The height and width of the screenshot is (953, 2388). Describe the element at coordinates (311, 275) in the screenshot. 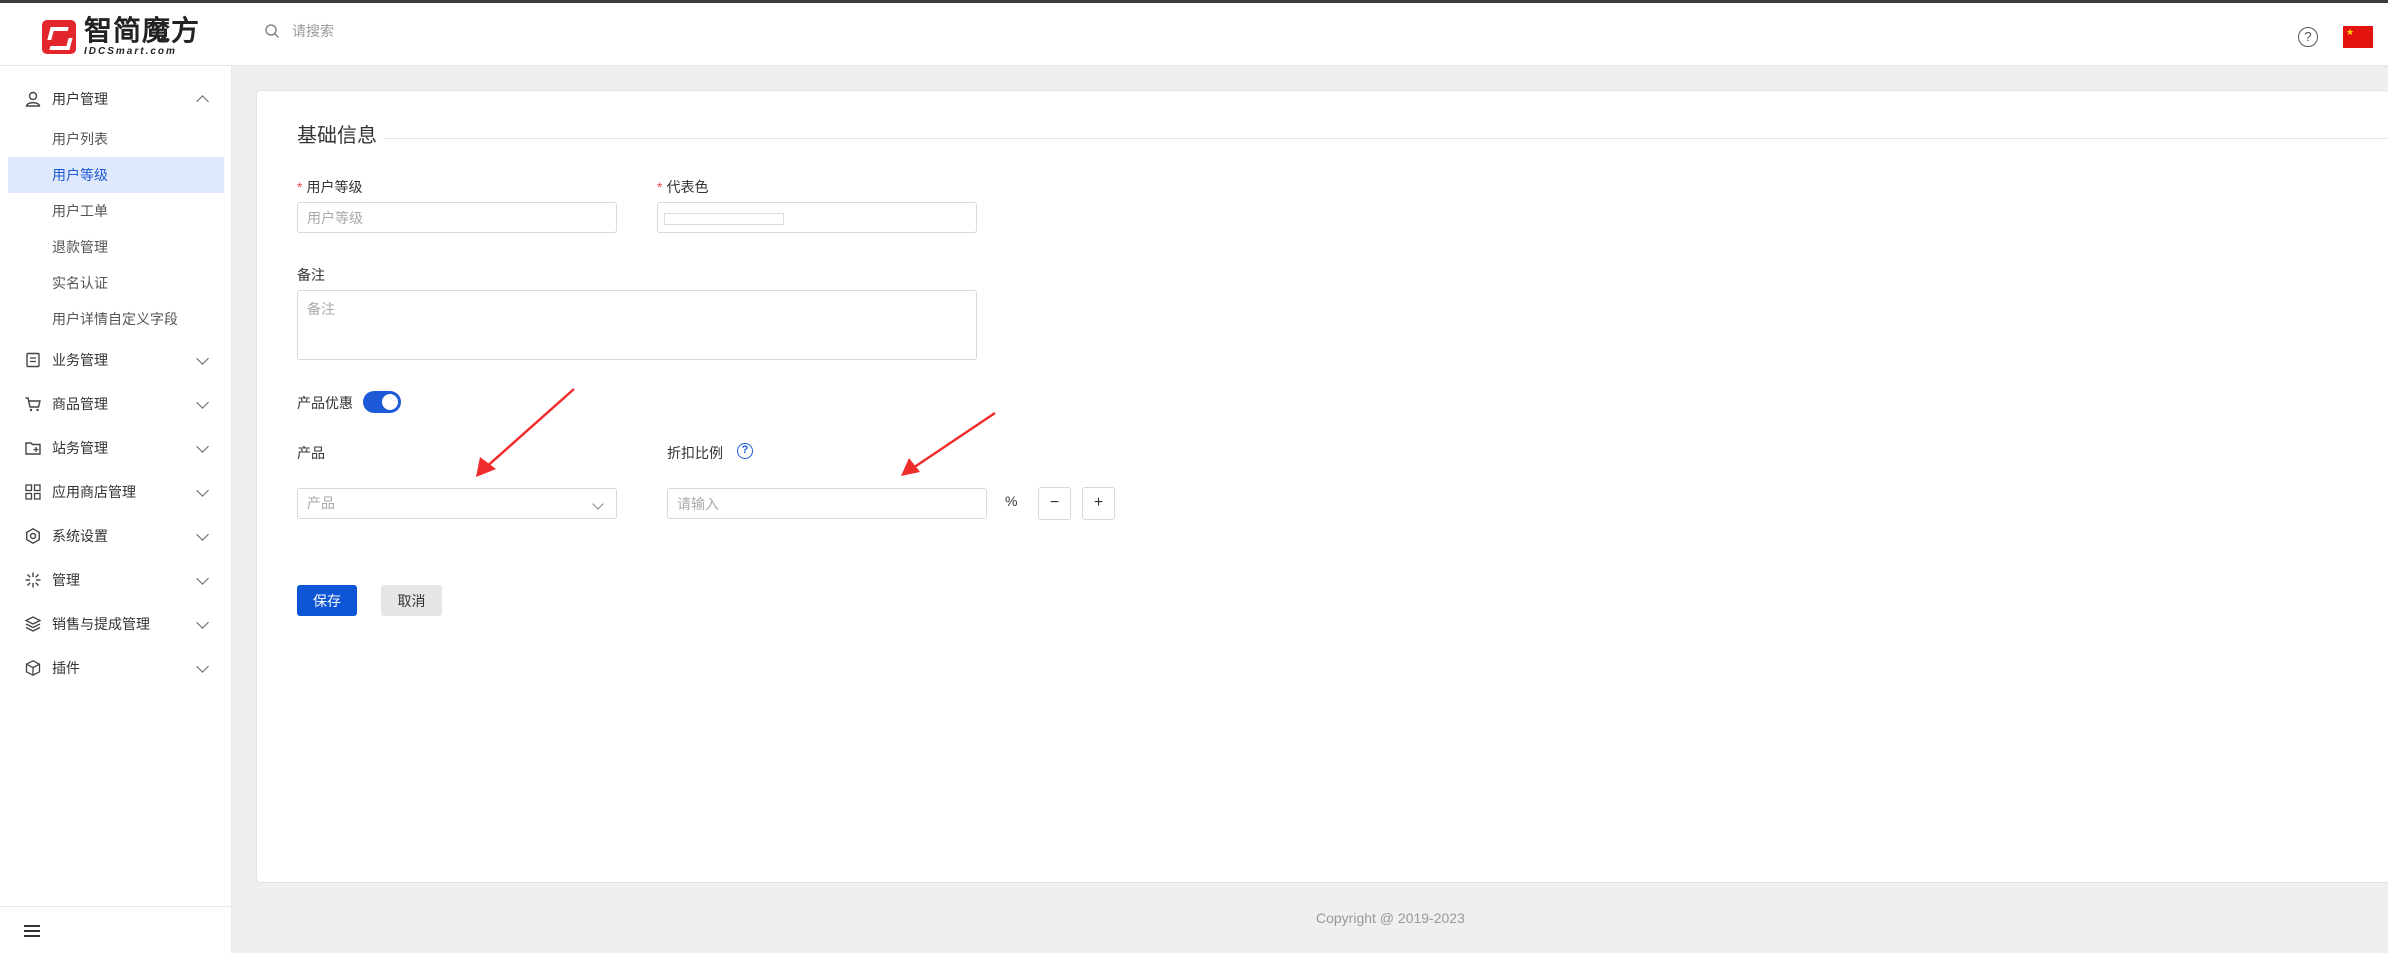

I see `note-label: 备注` at that location.